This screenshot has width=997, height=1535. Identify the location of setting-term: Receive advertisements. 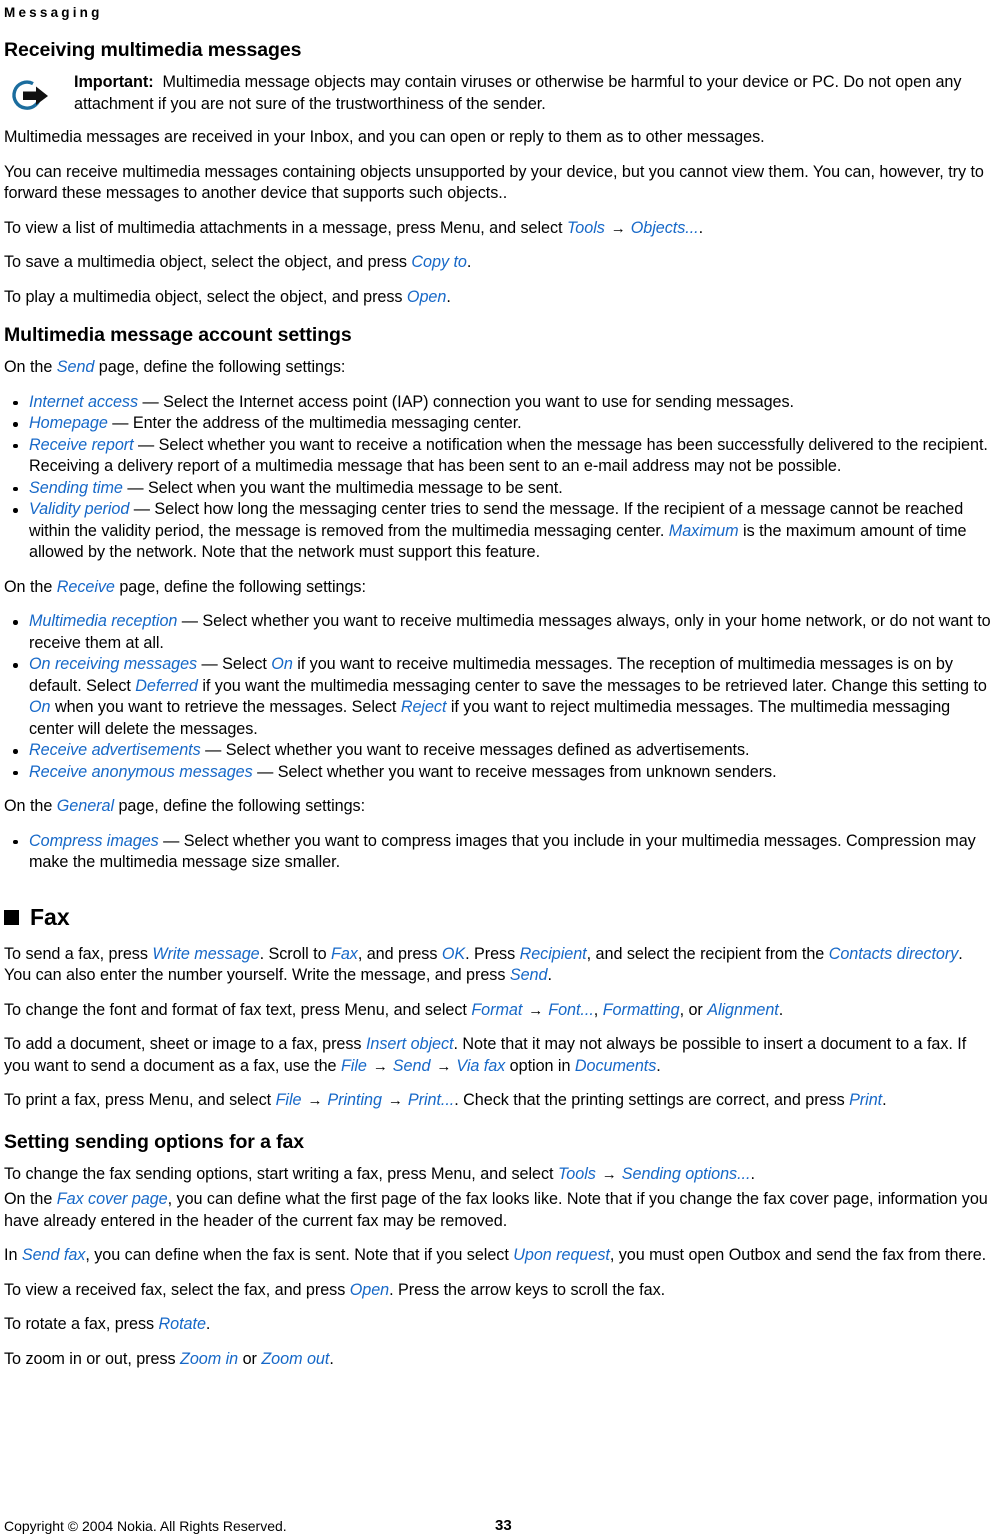
(115, 750).